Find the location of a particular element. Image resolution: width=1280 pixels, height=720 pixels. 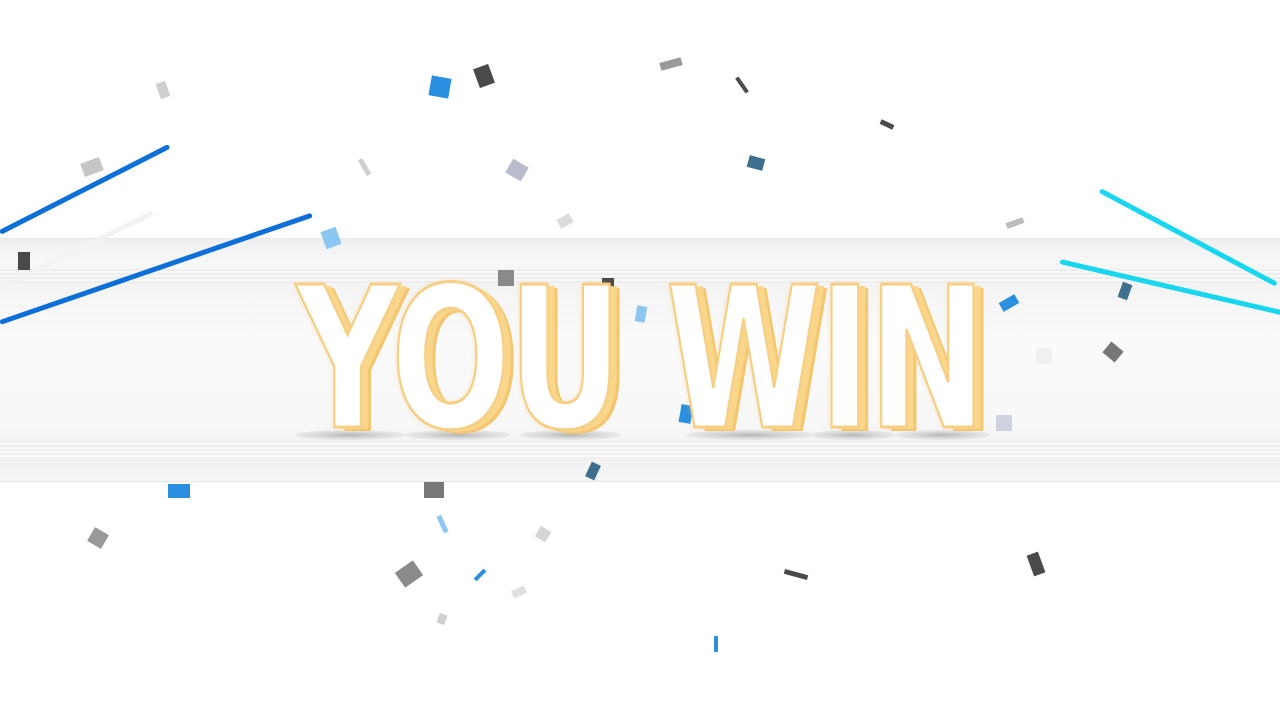

light-streak is located at coordinates (85, 189).